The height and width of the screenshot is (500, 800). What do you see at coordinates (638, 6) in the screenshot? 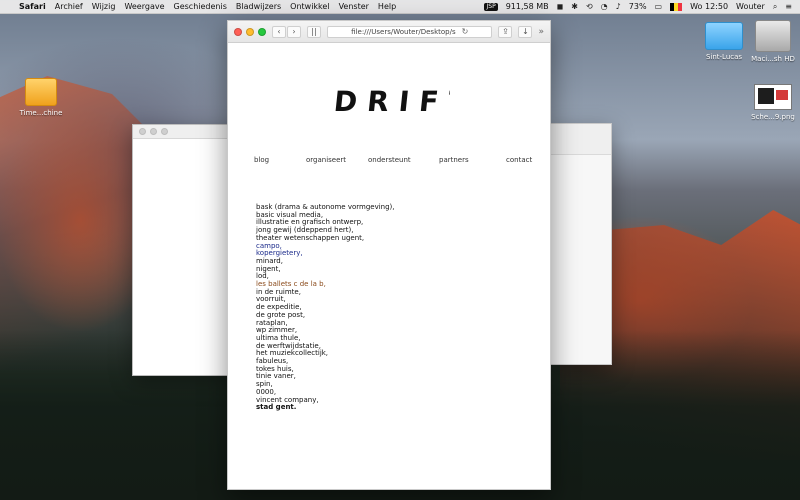
I see `battery-percentage: 73%` at bounding box center [638, 6].